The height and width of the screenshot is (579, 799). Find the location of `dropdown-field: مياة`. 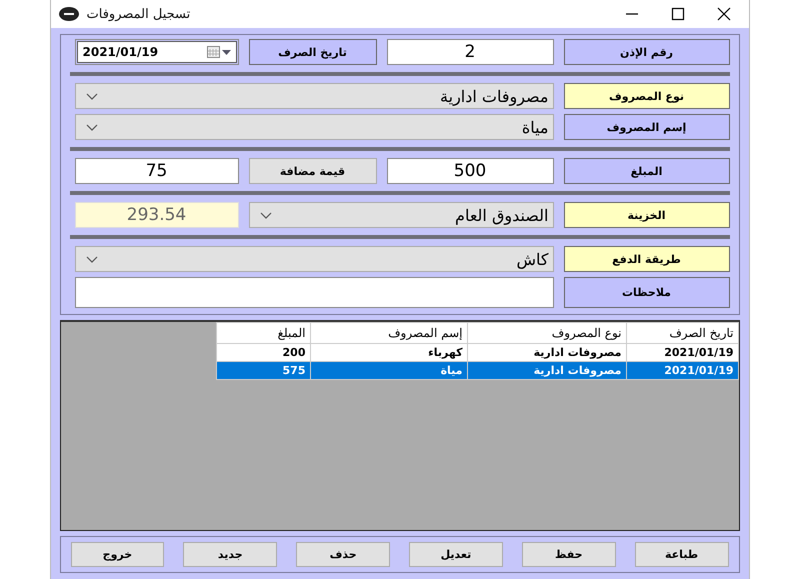

dropdown-field: مياة is located at coordinates (314, 127).